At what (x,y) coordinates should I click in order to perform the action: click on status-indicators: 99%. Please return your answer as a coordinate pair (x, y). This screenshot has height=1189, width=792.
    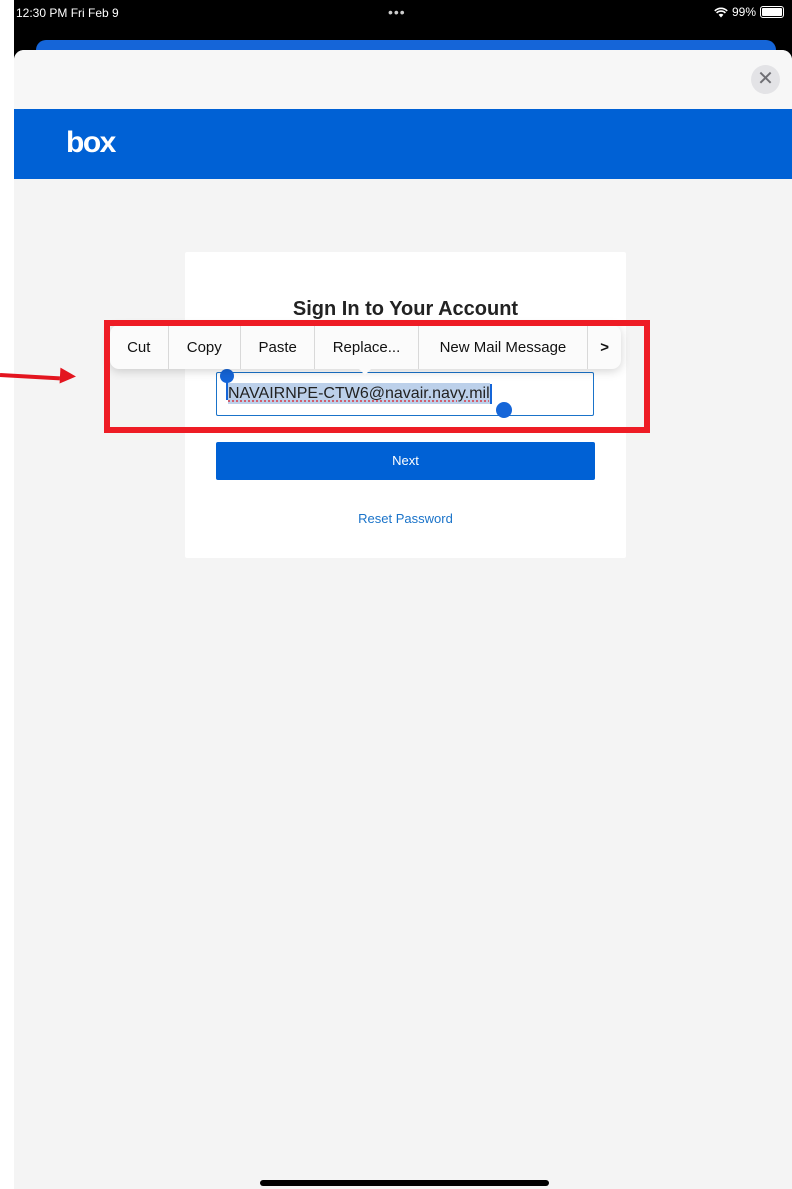
    Looking at the image, I should click on (749, 12).